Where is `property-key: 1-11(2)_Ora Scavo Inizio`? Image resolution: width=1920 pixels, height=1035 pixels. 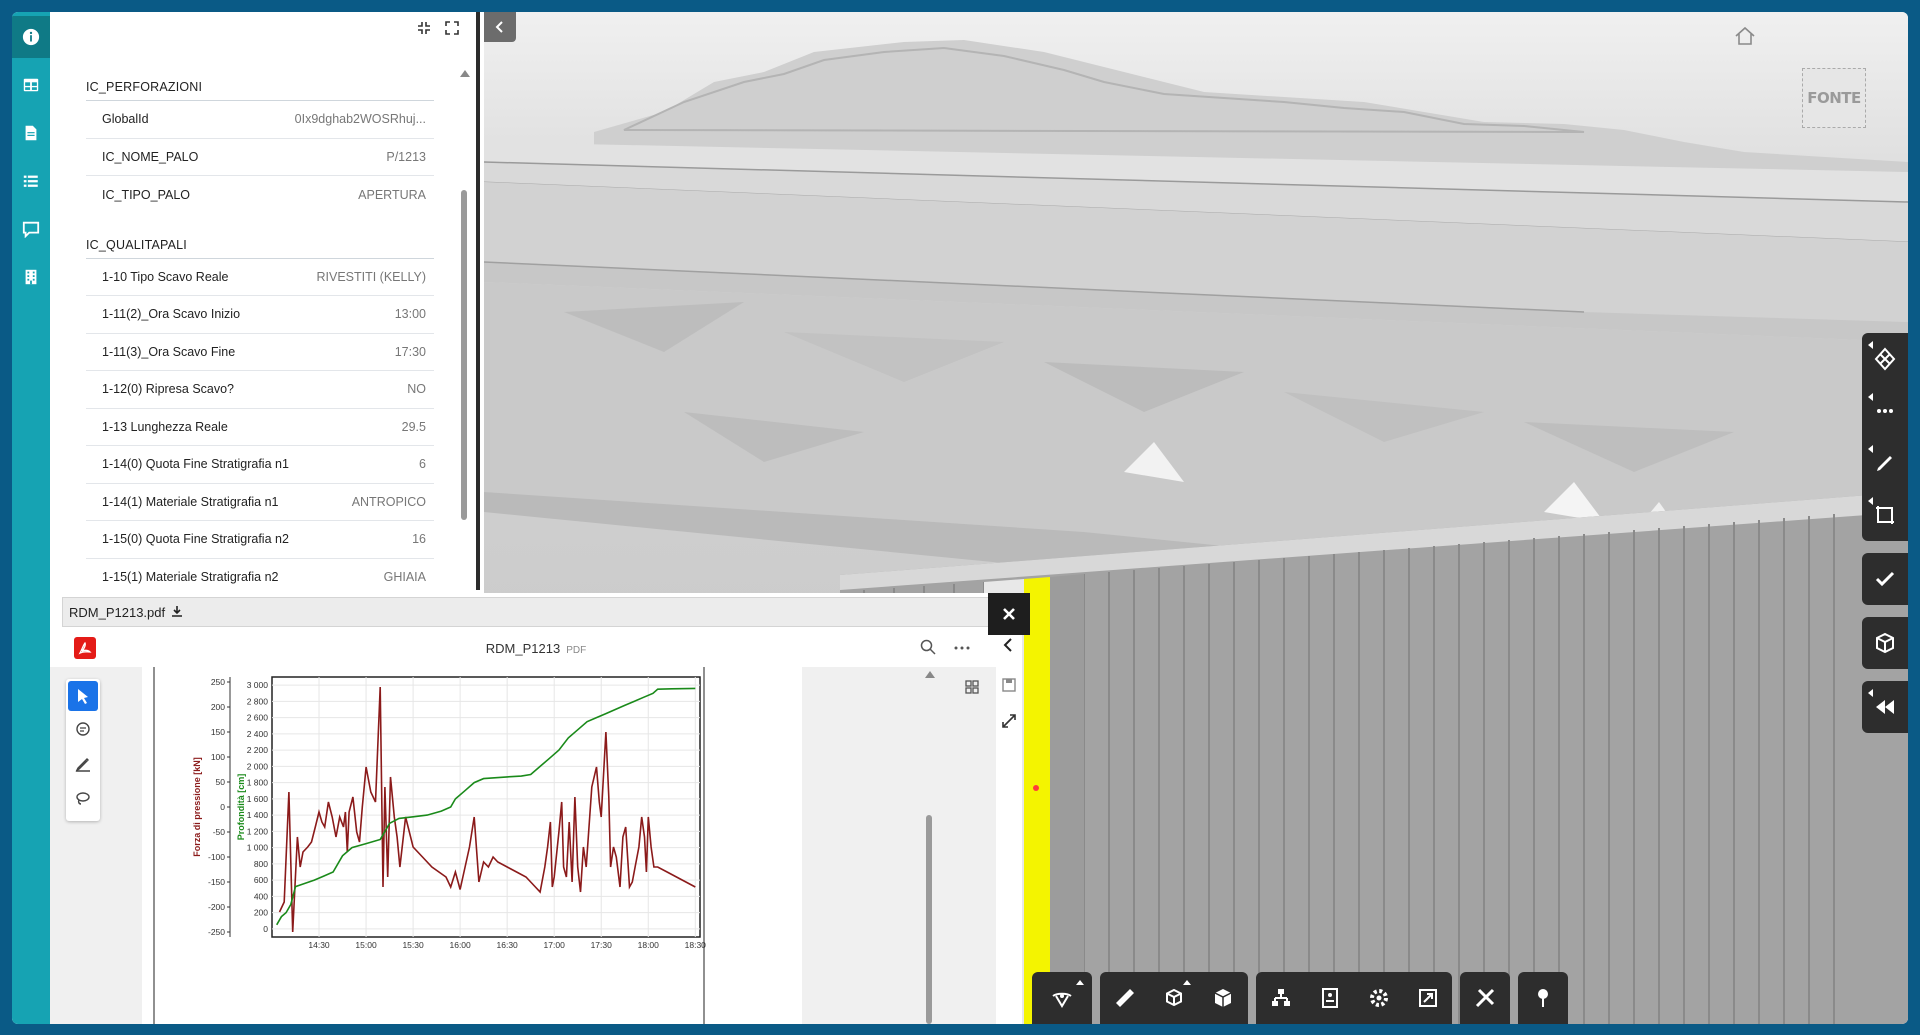 property-key: 1-11(2)_Ora Scavo Inizio is located at coordinates (171, 314).